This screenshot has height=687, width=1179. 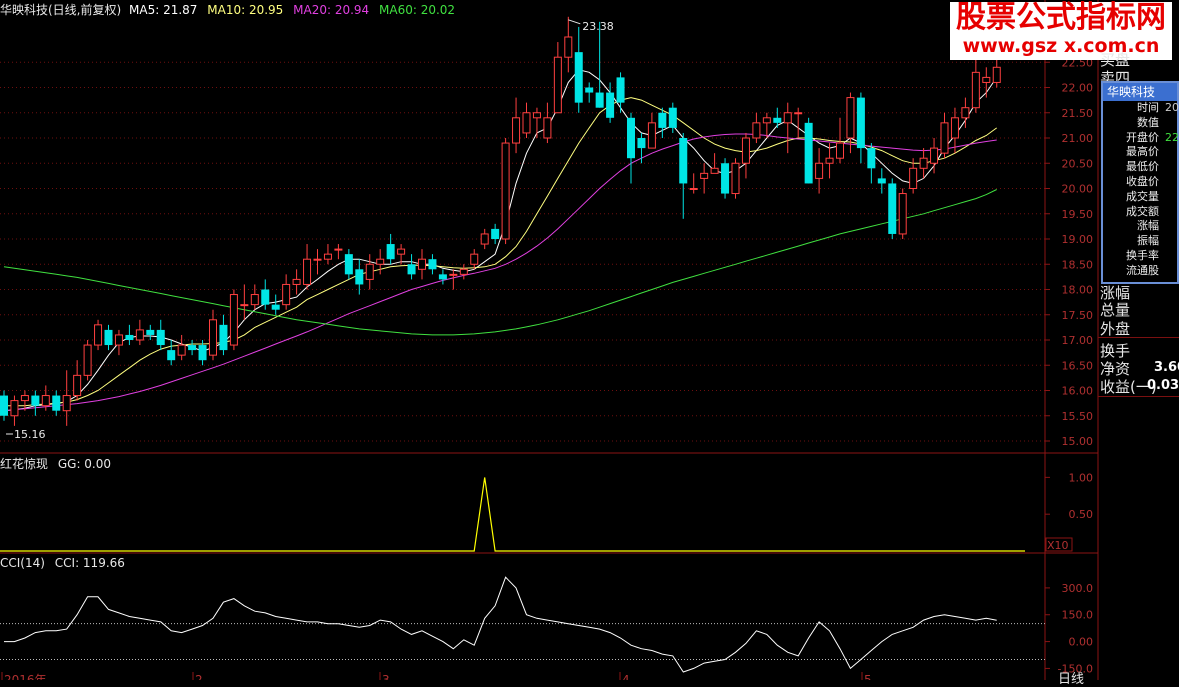 I want to click on site-watermark: 股票公式指标网 www.gsz x.com.cn, so click(x=1061, y=31).